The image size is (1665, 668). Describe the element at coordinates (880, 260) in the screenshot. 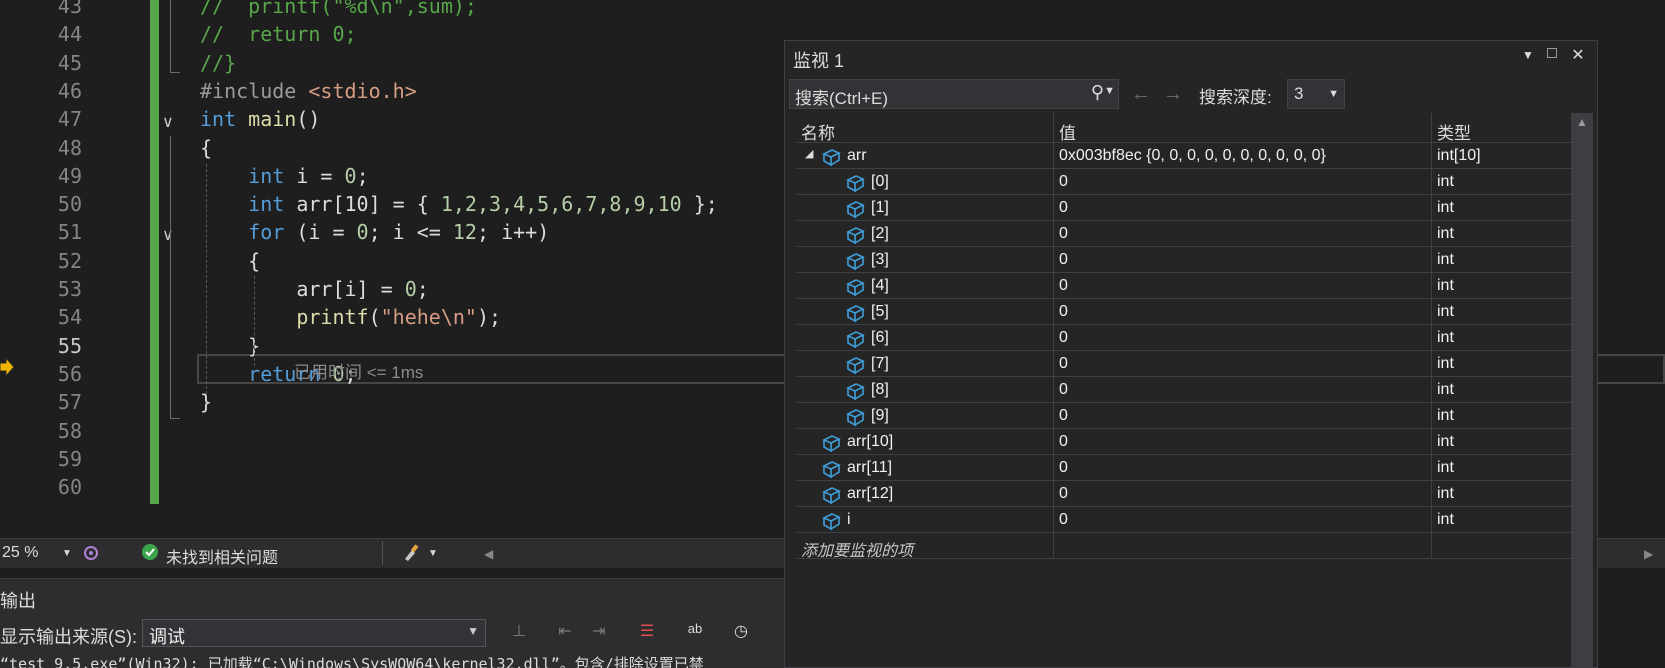

I see `watch-row-name: [3]` at that location.